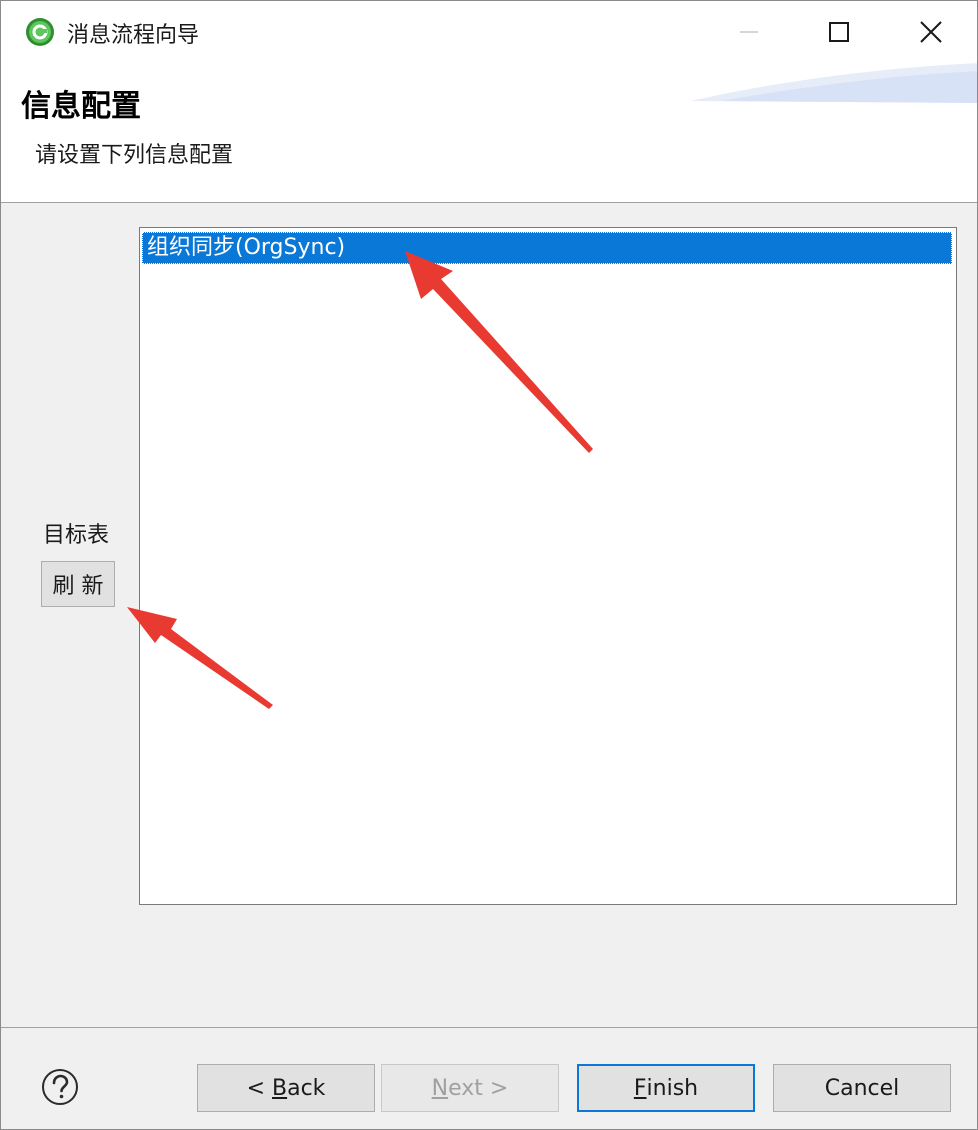 This screenshot has width=978, height=1130. I want to click on minimize-icon, so click(749, 32).